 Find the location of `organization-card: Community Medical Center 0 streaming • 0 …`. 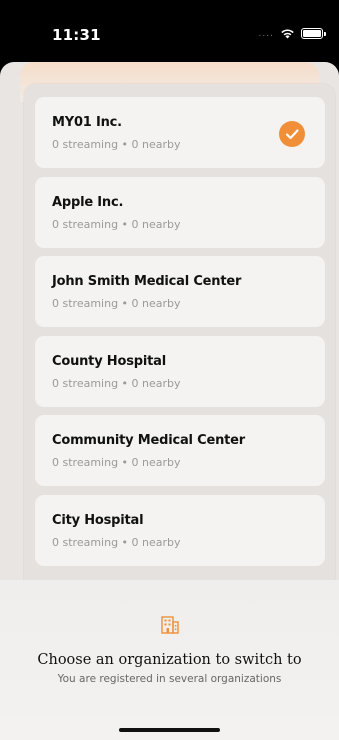

organization-card: Community Medical Center 0 streaming • 0 … is located at coordinates (180, 450).